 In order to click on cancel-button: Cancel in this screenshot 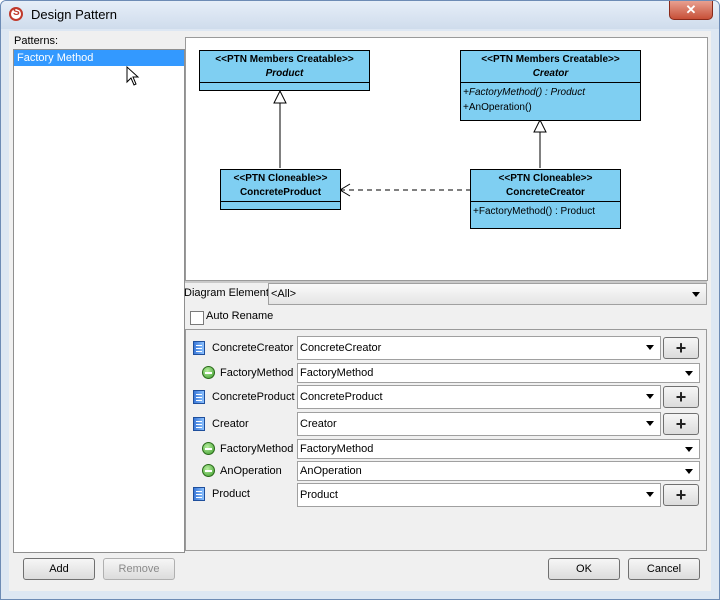, I will do `click(664, 569)`.